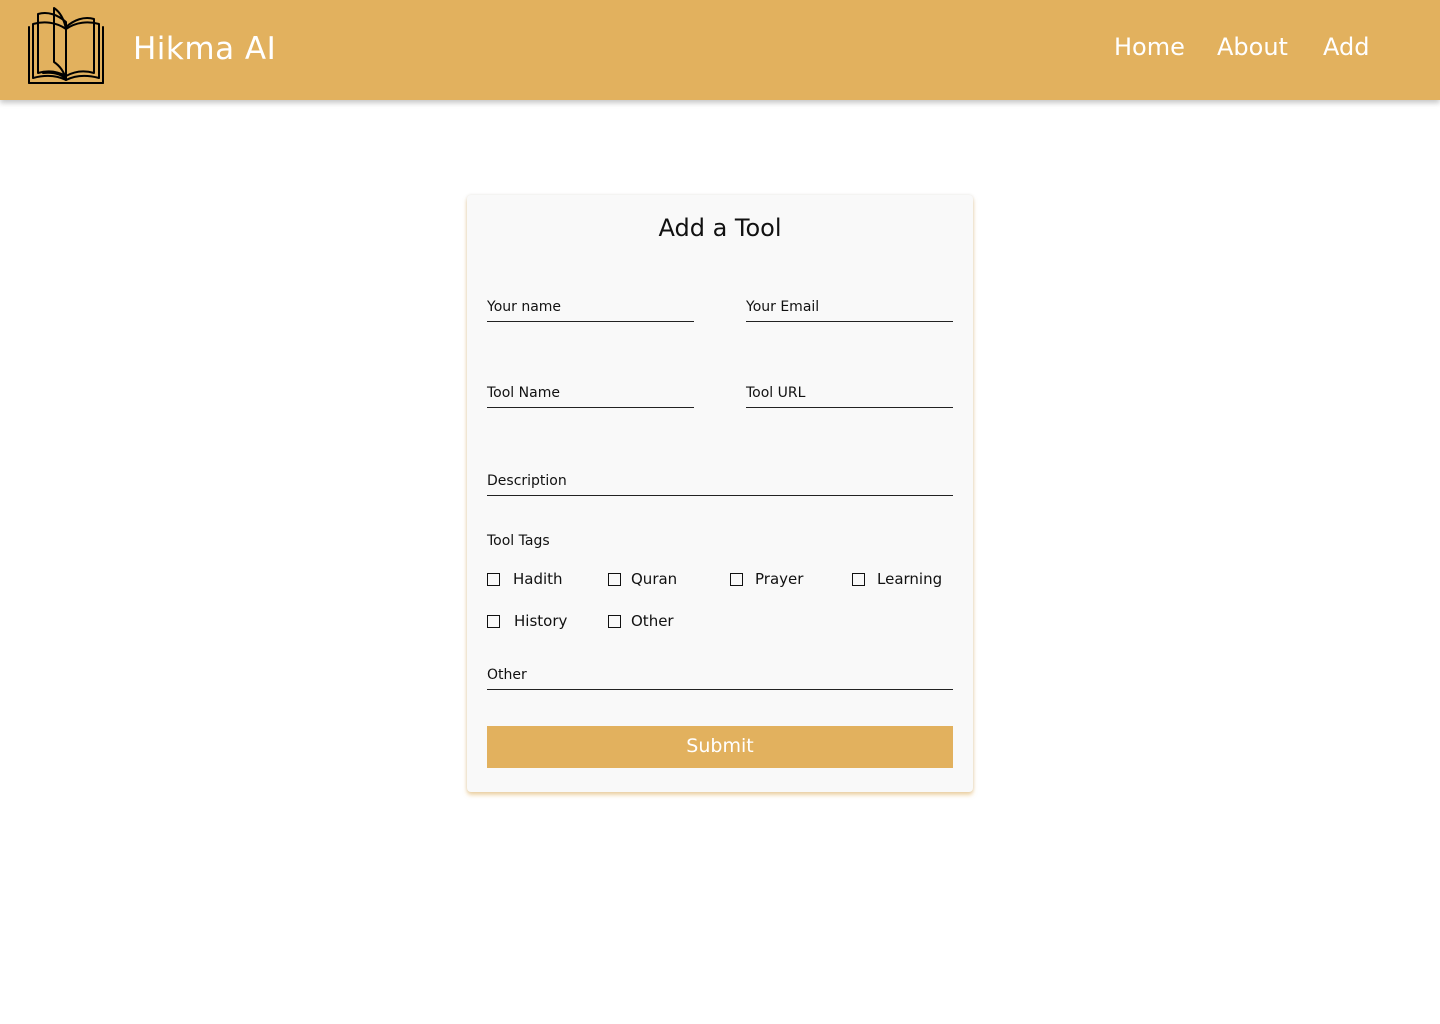 This screenshot has width=1440, height=1024. What do you see at coordinates (849, 308) in the screenshot?
I see `your-email-field: Your Email` at bounding box center [849, 308].